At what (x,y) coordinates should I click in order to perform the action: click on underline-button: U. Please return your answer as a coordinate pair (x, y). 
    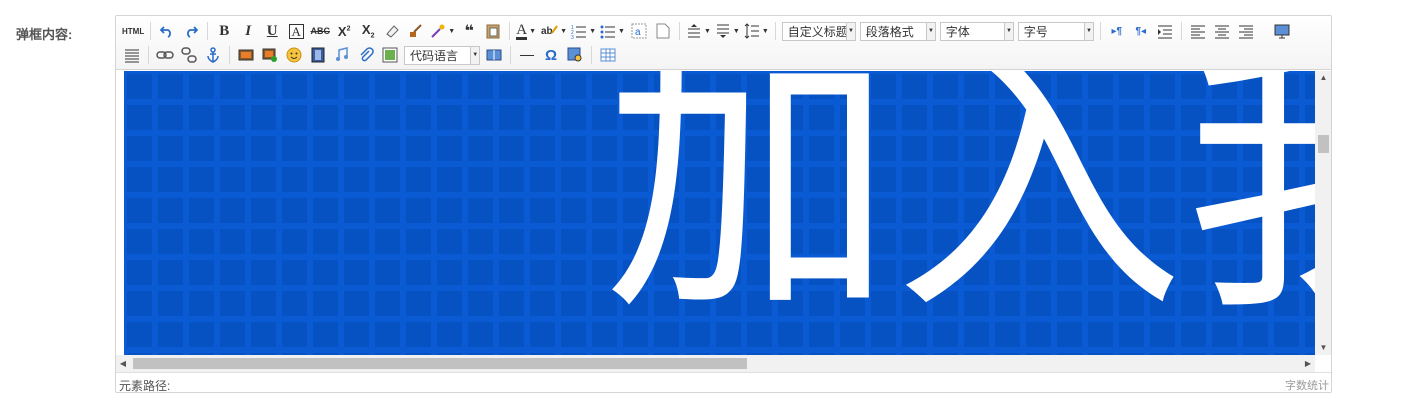
    Looking at the image, I should click on (272, 31).